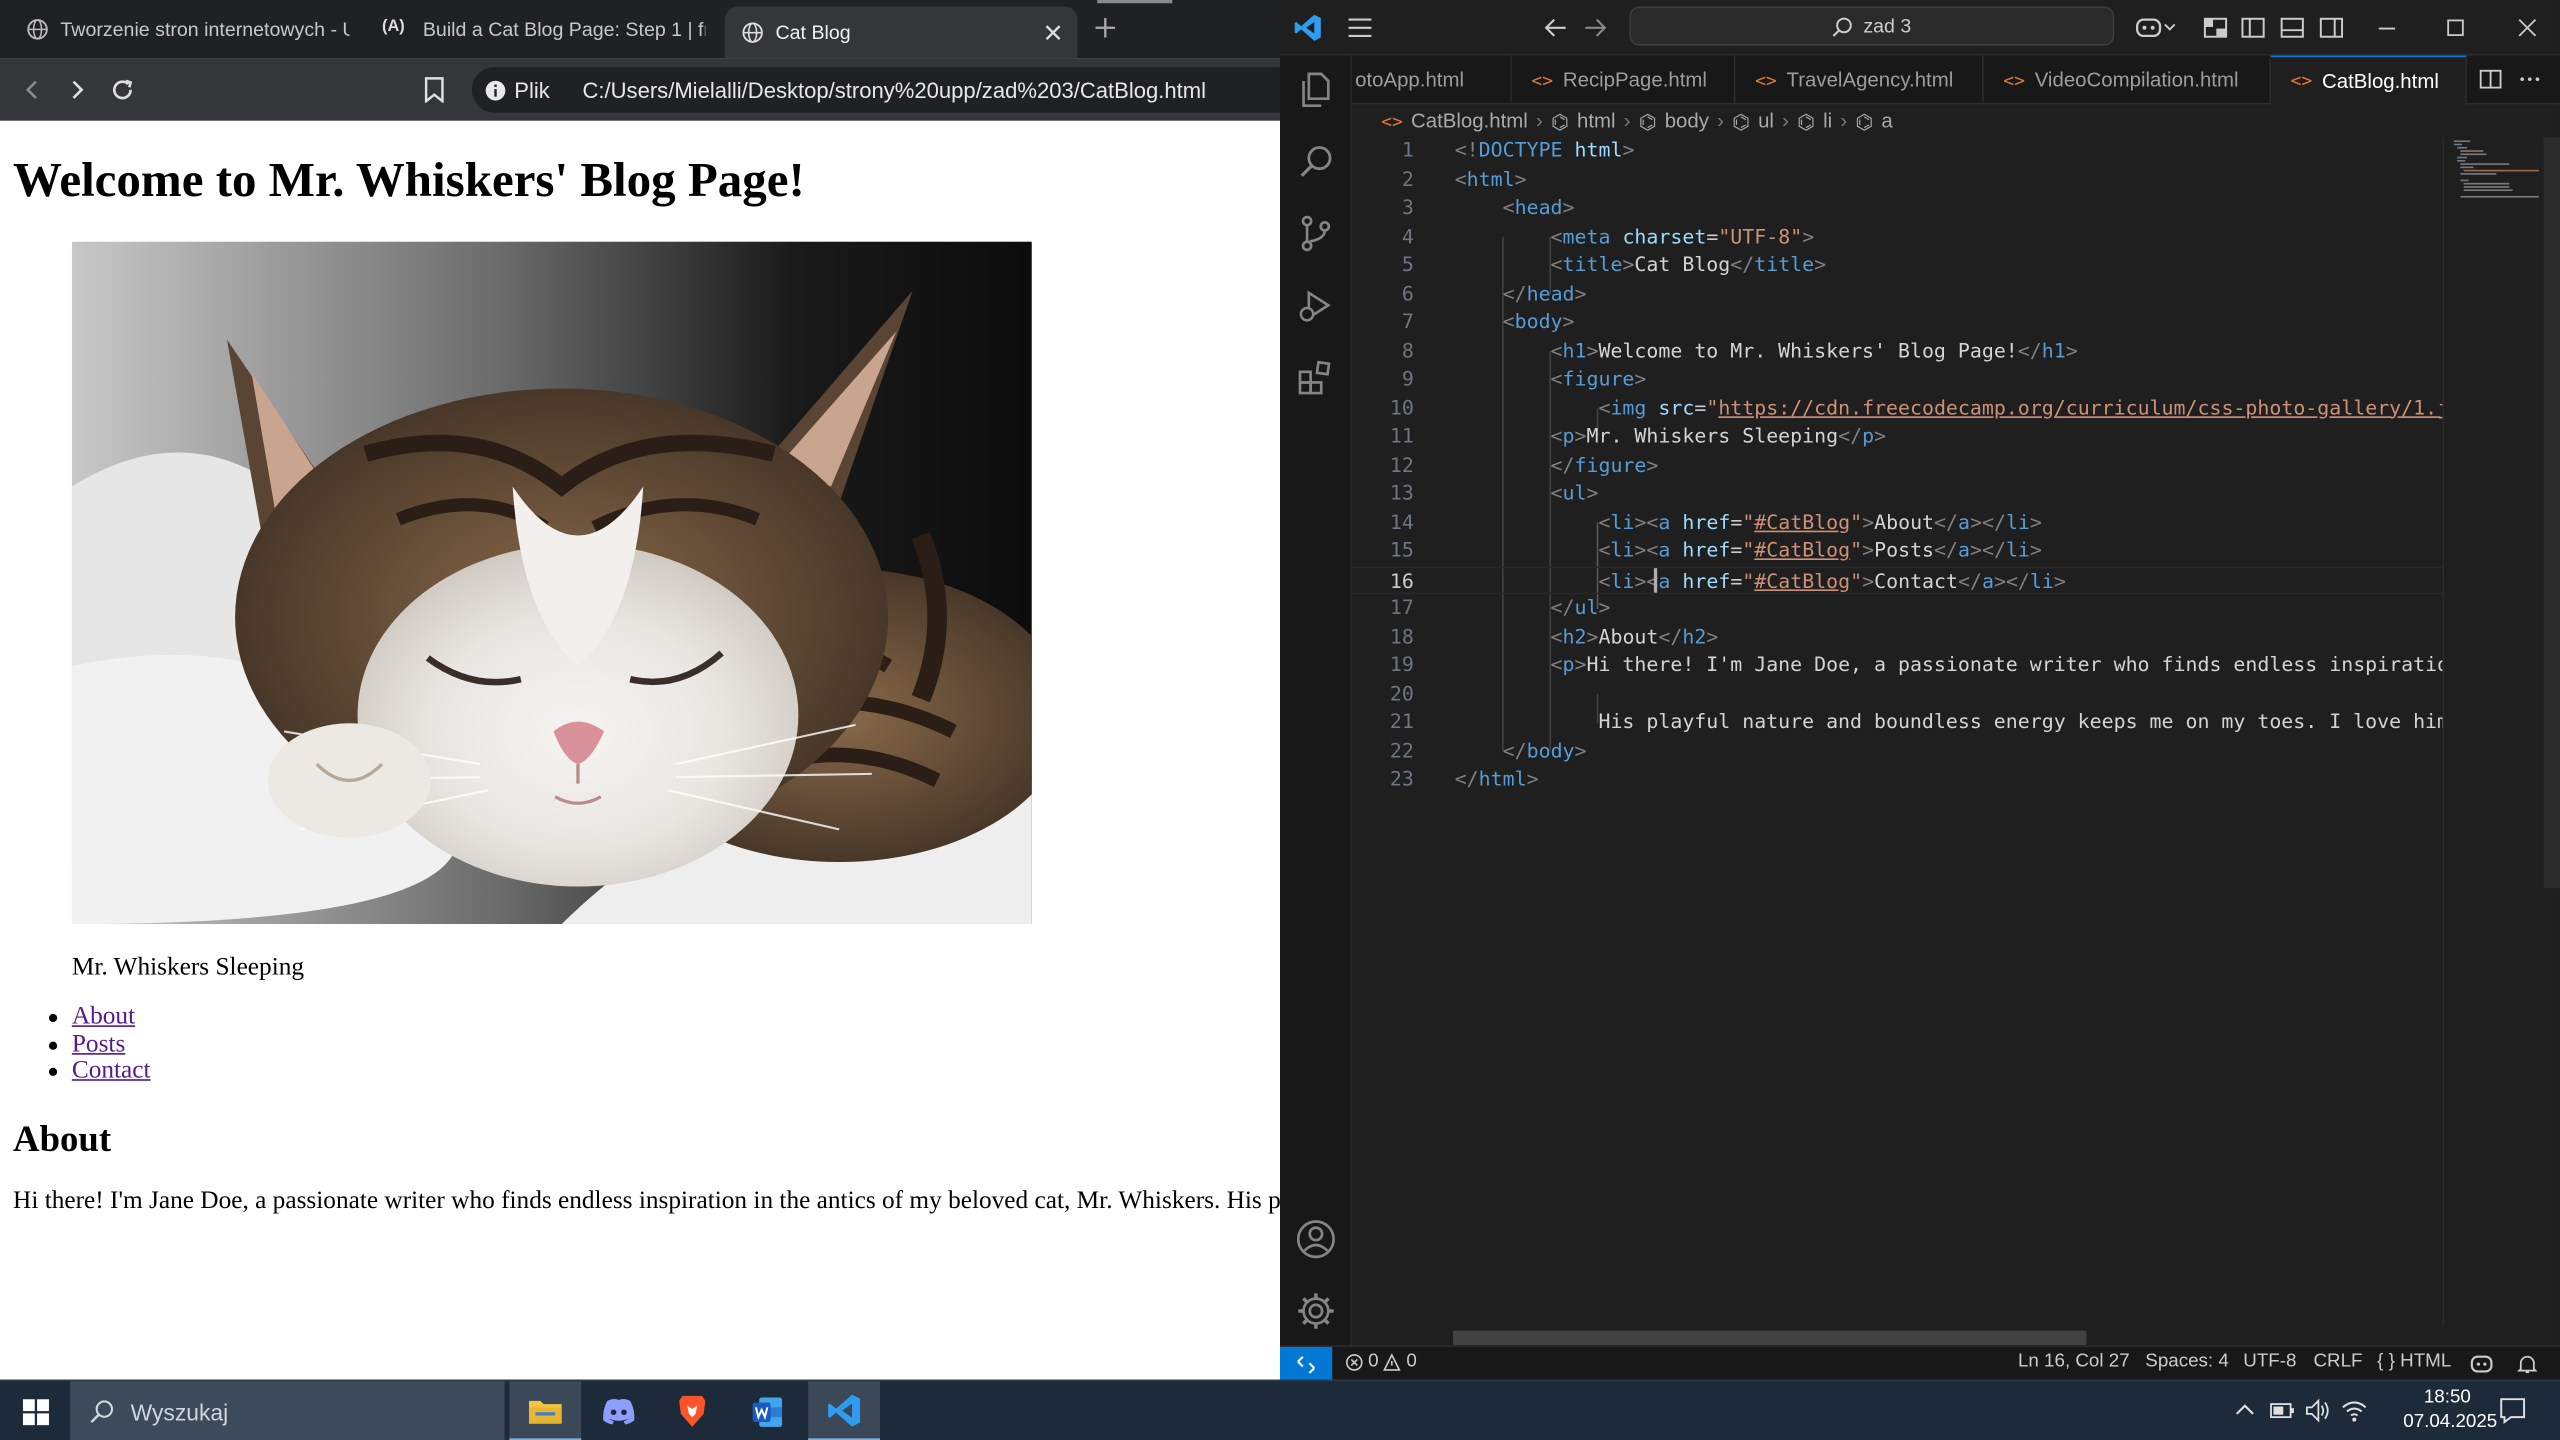 Image resolution: width=2560 pixels, height=1440 pixels. What do you see at coordinates (1316, 90) in the screenshot?
I see `explorer-icon` at bounding box center [1316, 90].